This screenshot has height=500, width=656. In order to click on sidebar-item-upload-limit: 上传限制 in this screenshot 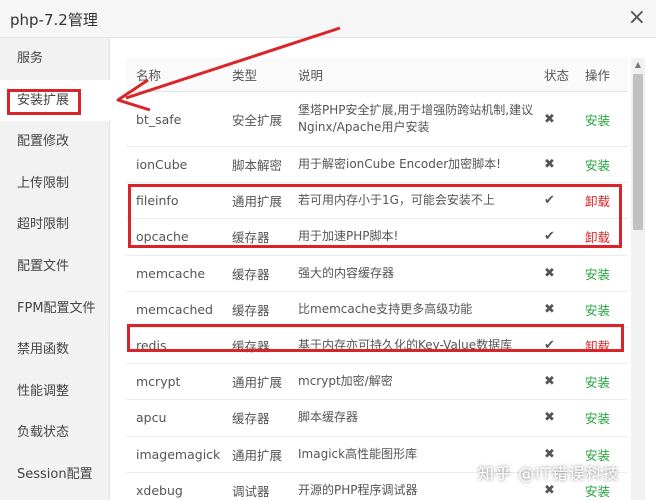, I will do `click(54, 184)`.